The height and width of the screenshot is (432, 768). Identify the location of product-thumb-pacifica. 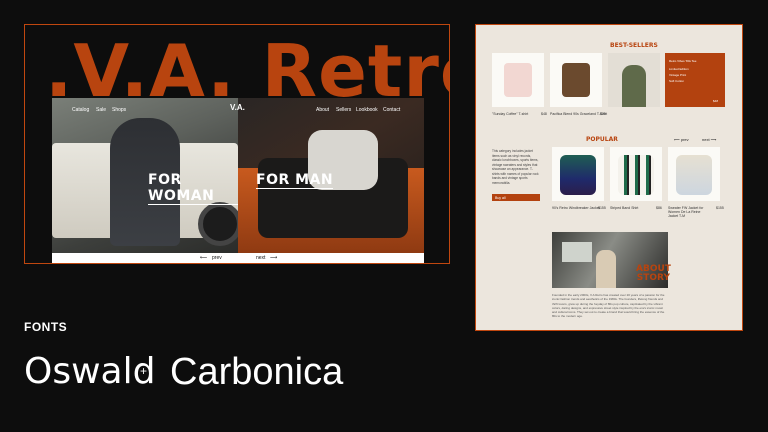
(576, 80).